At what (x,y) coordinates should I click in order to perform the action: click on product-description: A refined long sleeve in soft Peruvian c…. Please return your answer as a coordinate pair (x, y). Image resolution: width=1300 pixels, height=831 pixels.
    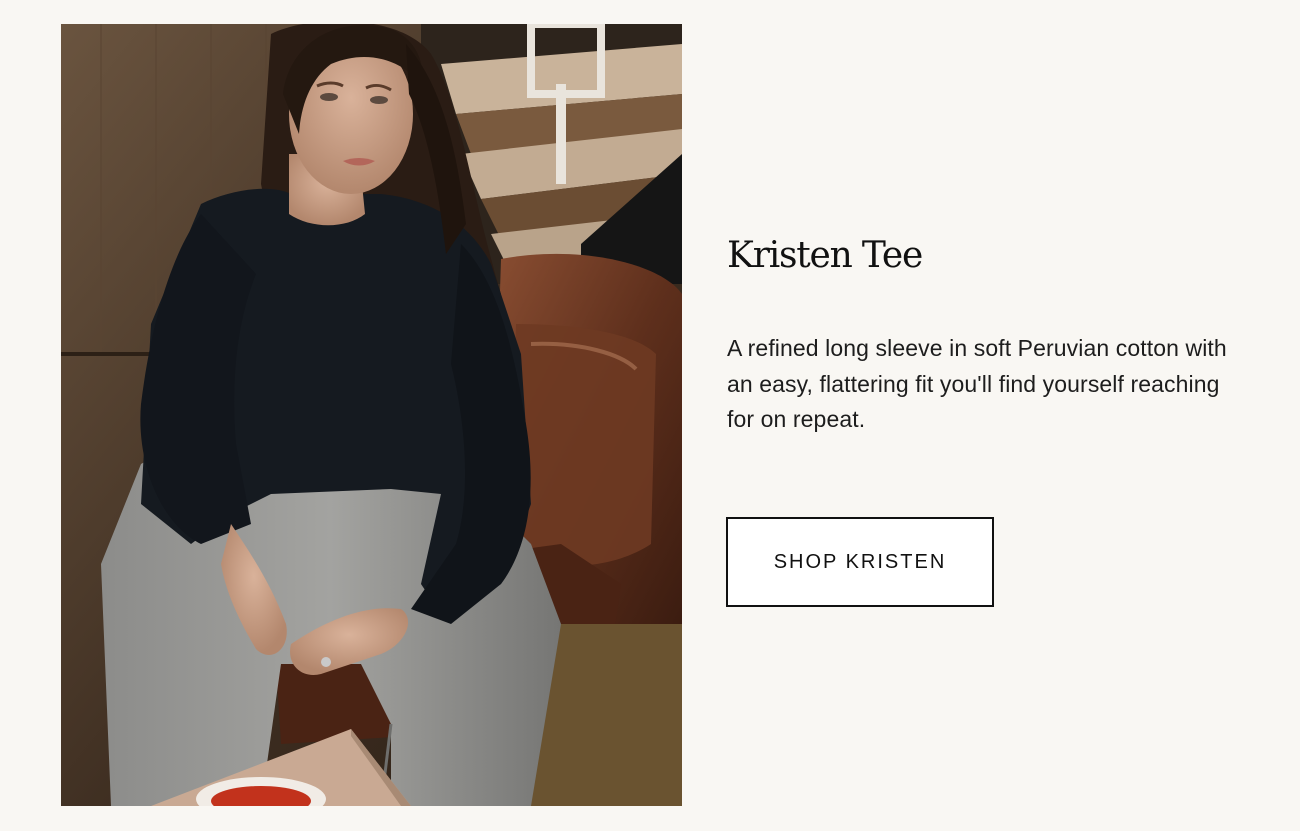
    Looking at the image, I should click on (977, 383).